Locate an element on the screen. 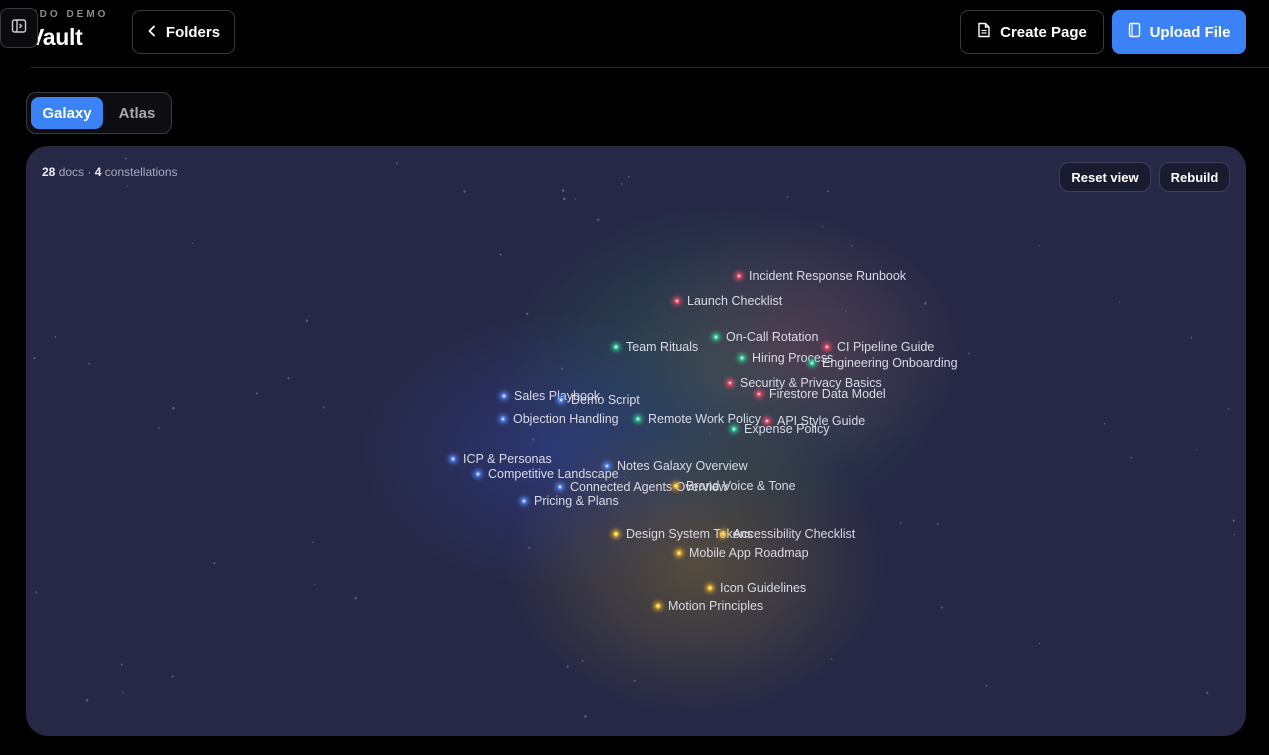  node-label: Mobile App Roadmap is located at coordinates (749, 553).